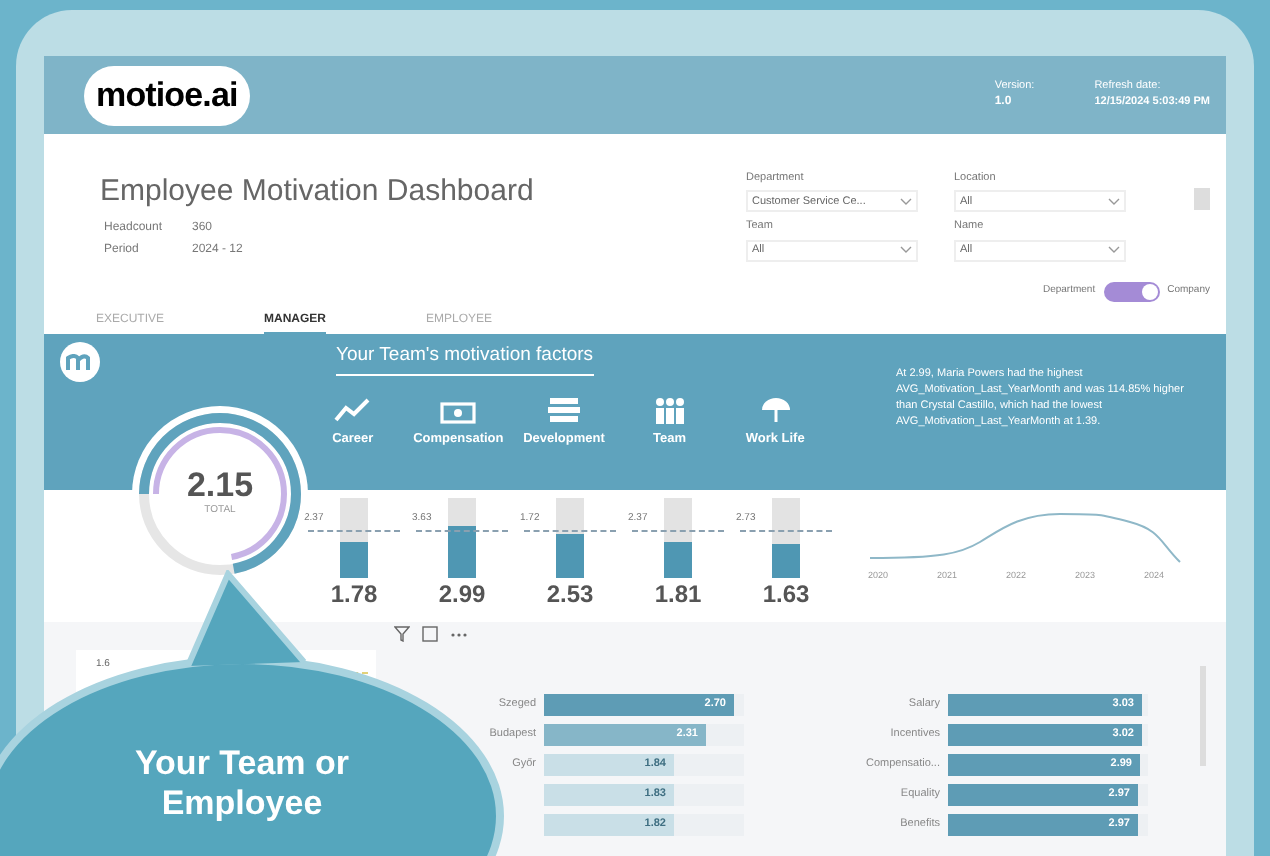 Image resolution: width=1270 pixels, height=856 pixels. Describe the element at coordinates (458, 410) in the screenshot. I see `wallet-icon` at that location.